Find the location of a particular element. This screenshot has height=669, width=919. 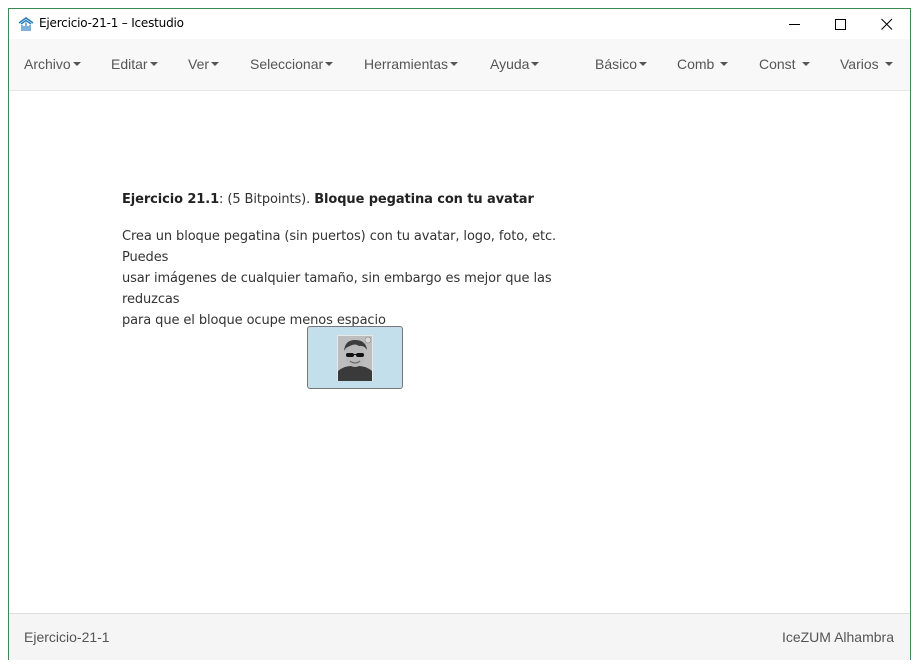

menu-label: Comb is located at coordinates (696, 64).